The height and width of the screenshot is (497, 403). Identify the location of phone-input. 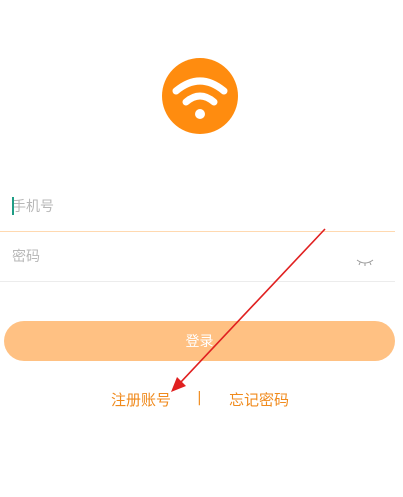
(172, 207).